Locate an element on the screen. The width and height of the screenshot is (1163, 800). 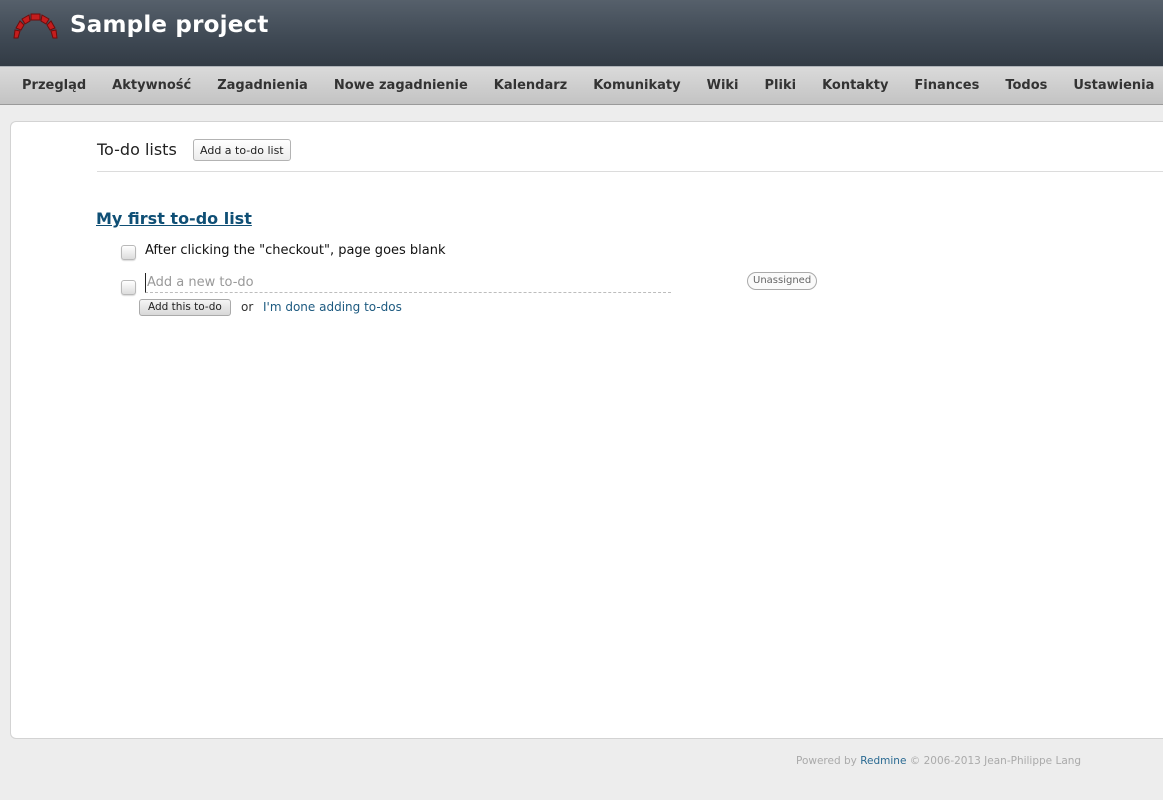
menu-item-issues: Zagadnienia is located at coordinates (262, 85).